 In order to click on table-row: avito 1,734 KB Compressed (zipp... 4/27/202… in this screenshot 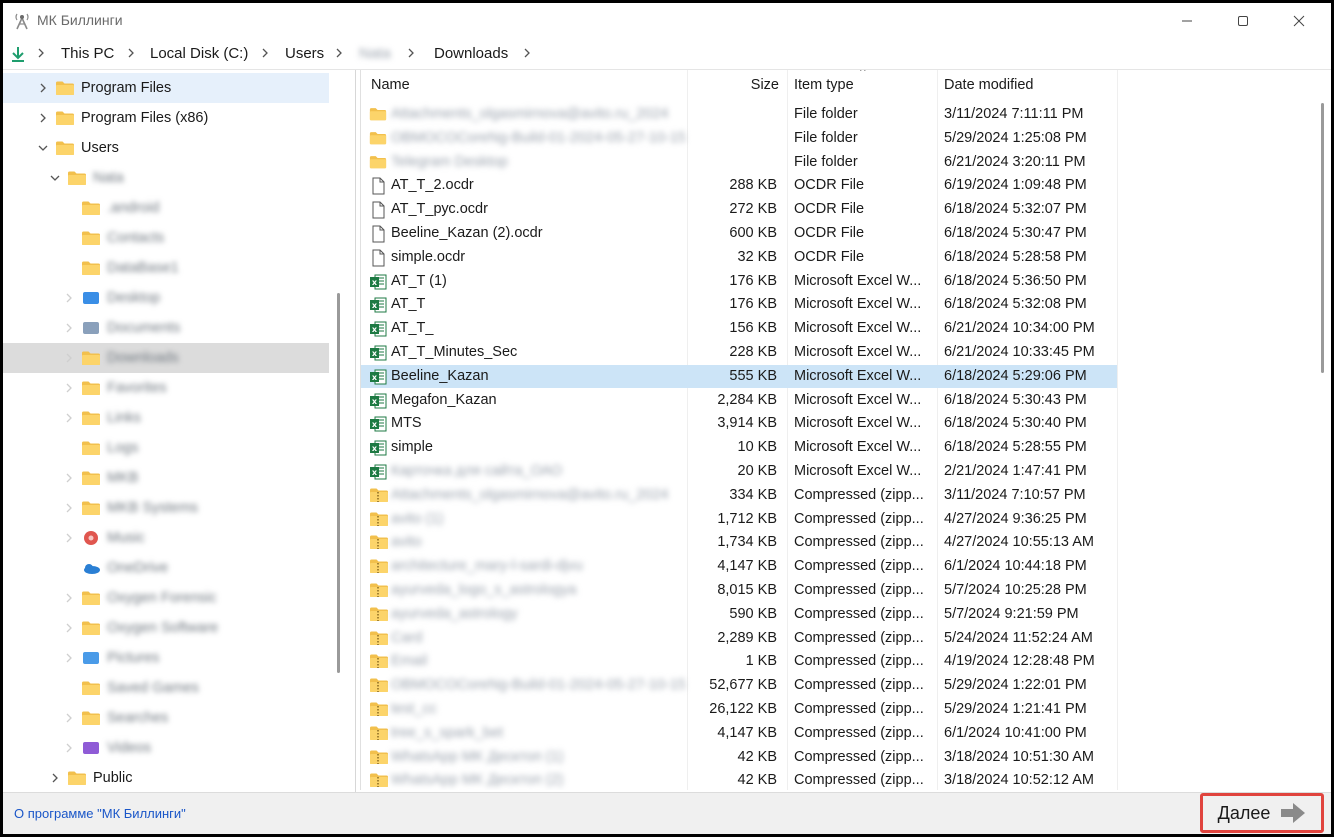, I will do `click(739, 542)`.